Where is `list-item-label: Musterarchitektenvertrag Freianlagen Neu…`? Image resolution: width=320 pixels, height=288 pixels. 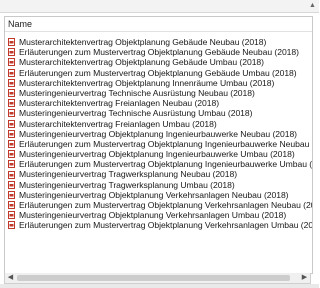 list-item-label: Musterarchitektenvertrag Freianlagen Neu… is located at coordinates (119, 103).